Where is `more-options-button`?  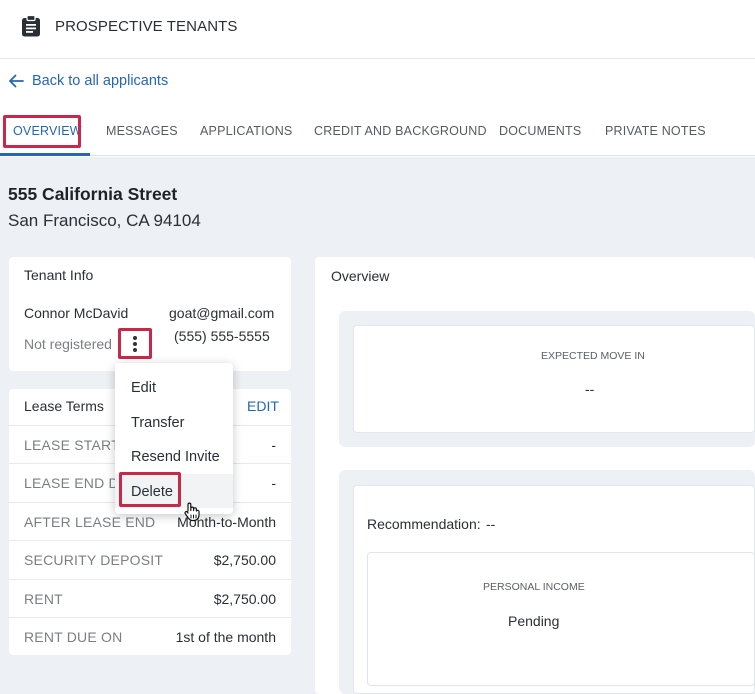
more-options-button is located at coordinates (135, 343).